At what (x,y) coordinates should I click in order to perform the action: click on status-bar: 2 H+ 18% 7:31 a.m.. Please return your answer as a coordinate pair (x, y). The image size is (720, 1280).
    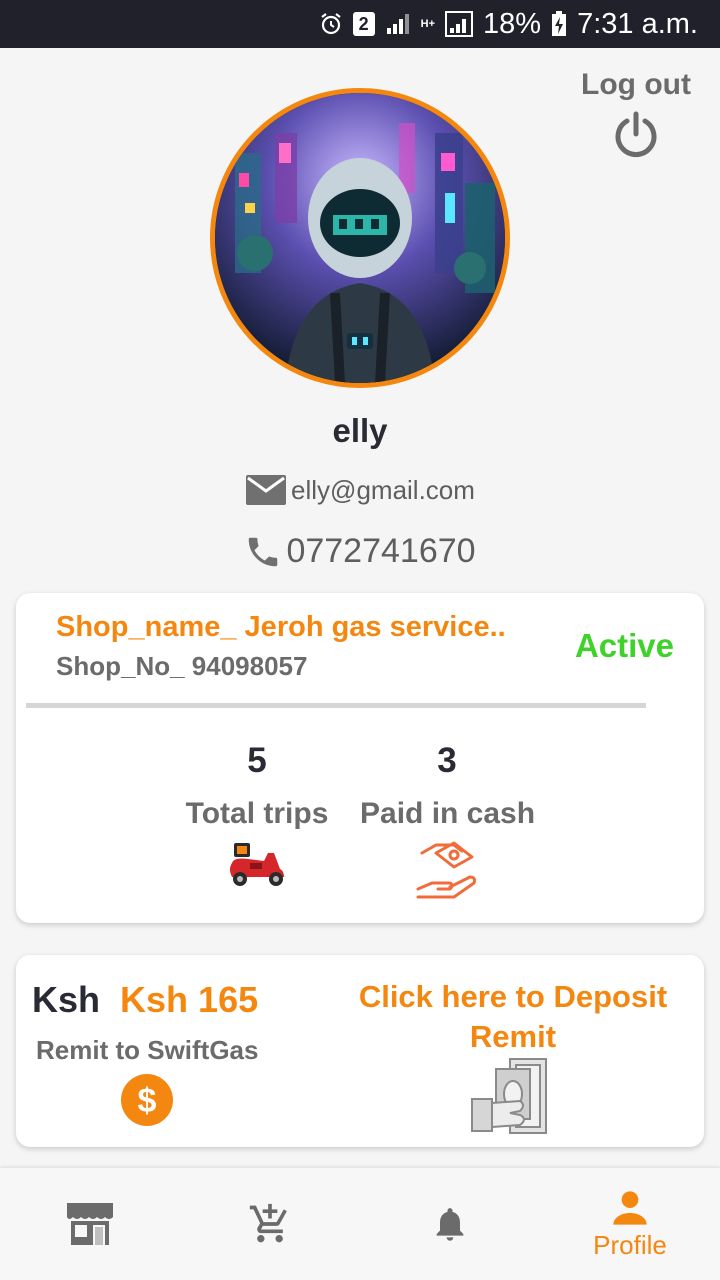
    Looking at the image, I should click on (360, 24).